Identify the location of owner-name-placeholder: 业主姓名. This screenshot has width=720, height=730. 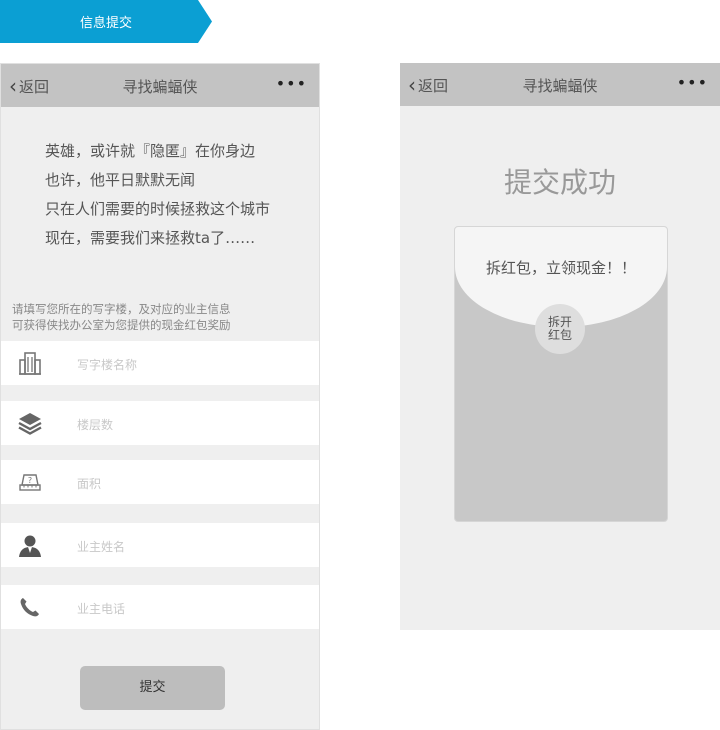
(101, 547).